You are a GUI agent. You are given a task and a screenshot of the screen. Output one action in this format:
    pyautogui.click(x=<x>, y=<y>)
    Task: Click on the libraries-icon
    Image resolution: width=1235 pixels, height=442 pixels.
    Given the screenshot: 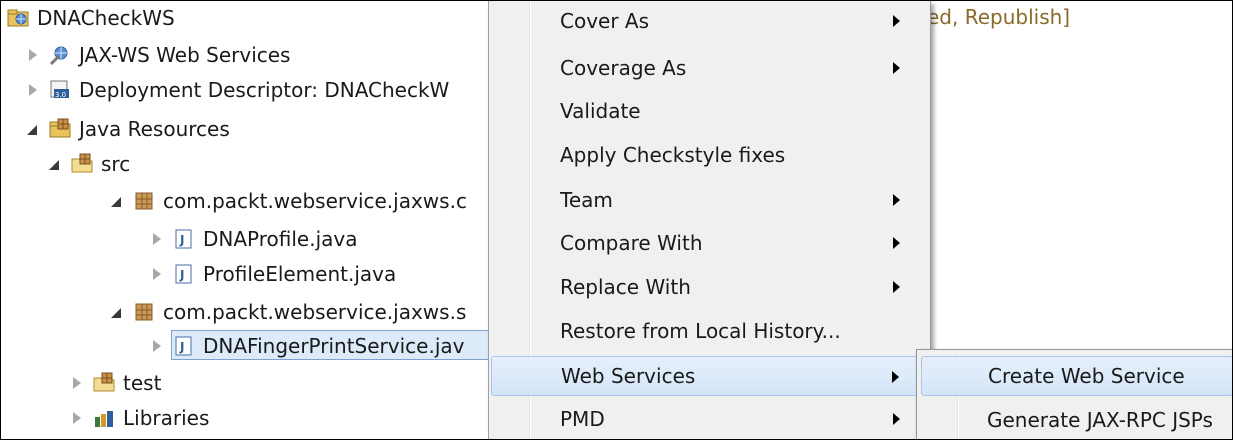 What is the action you would take?
    pyautogui.click(x=104, y=418)
    